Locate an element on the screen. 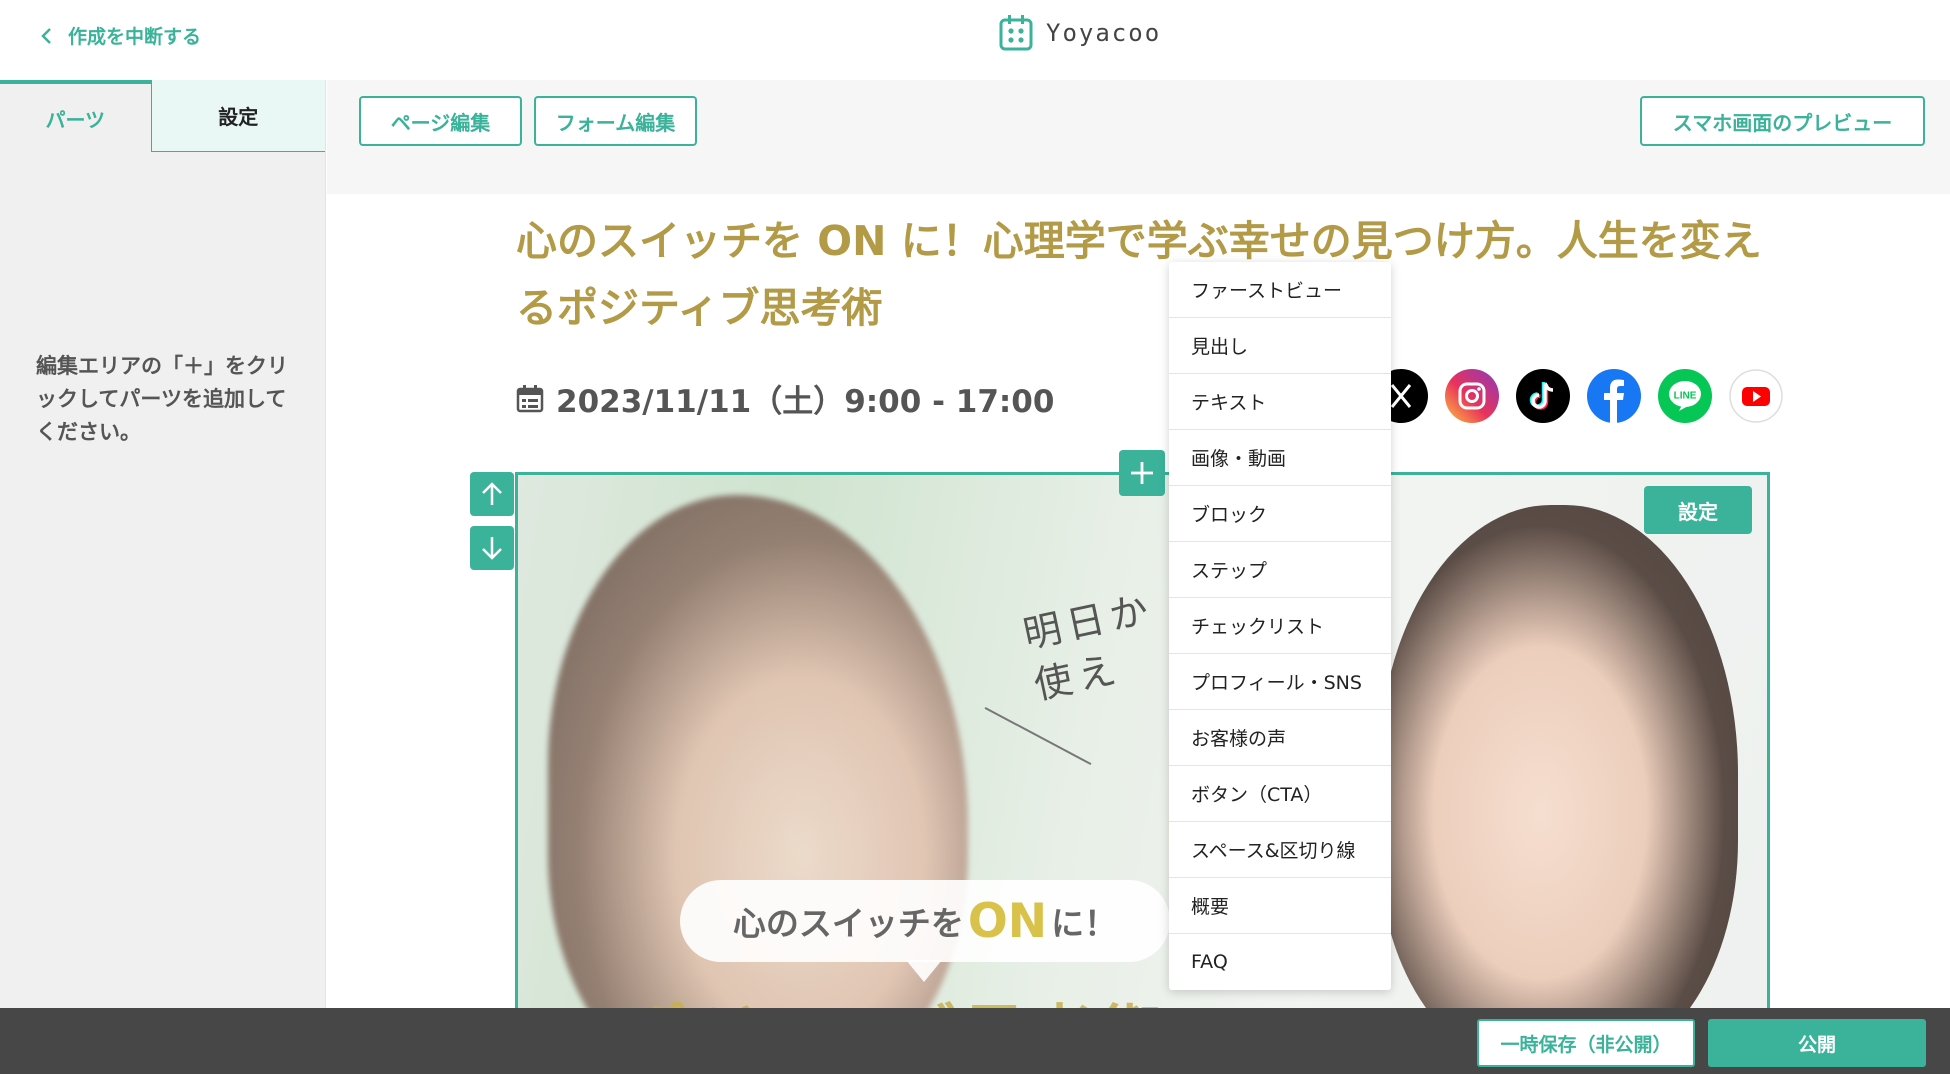 The height and width of the screenshot is (1074, 1950). hero-bubble-suffix: に！ is located at coordinates (1084, 923).